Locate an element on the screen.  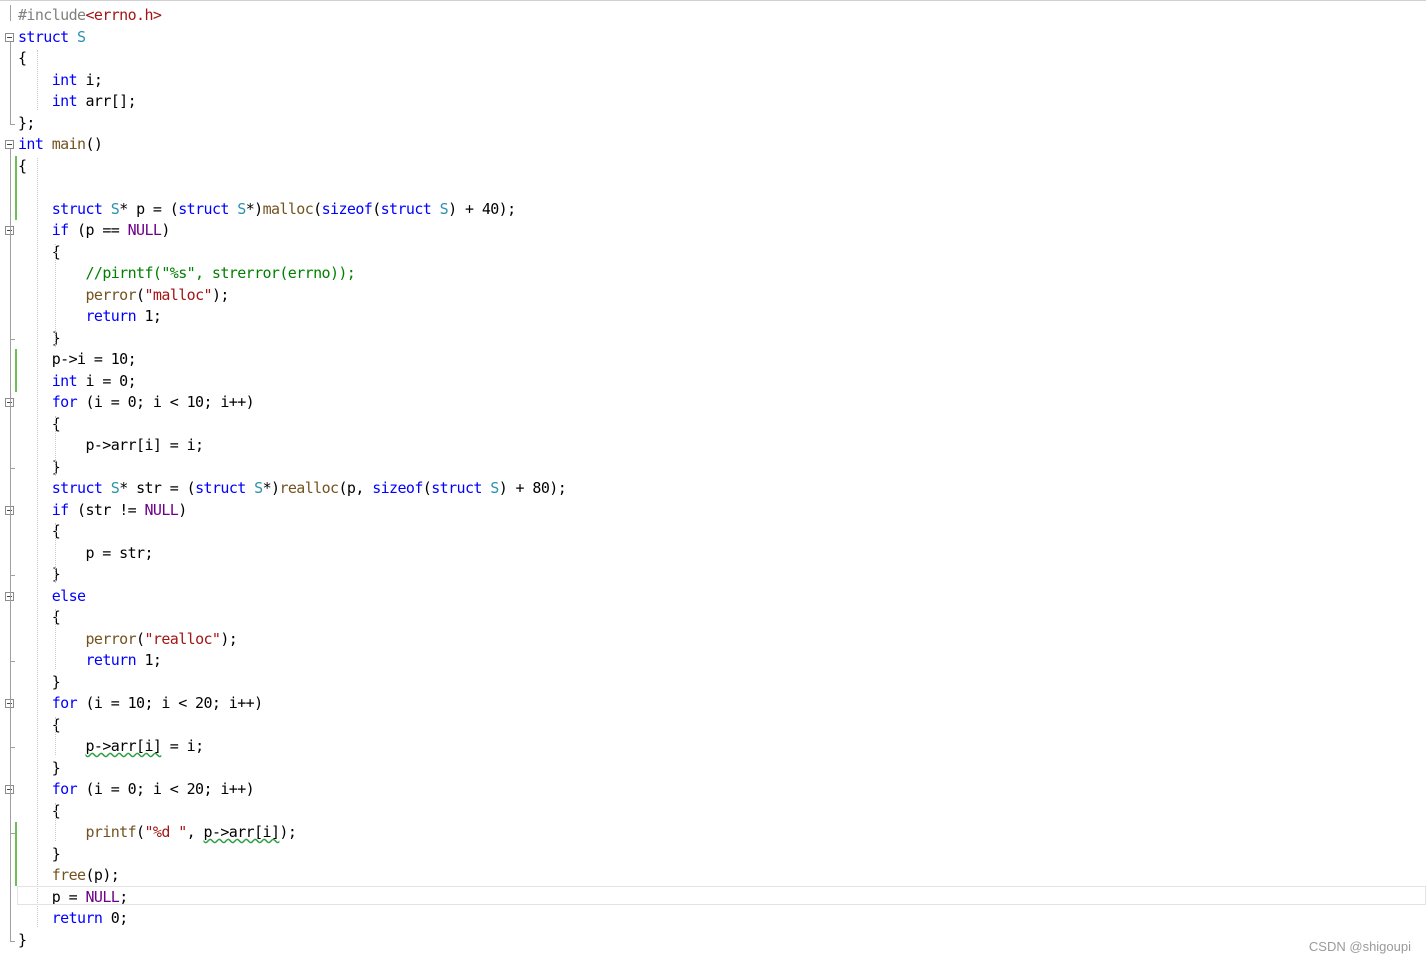
code-line: p = str; is located at coordinates (713, 553).